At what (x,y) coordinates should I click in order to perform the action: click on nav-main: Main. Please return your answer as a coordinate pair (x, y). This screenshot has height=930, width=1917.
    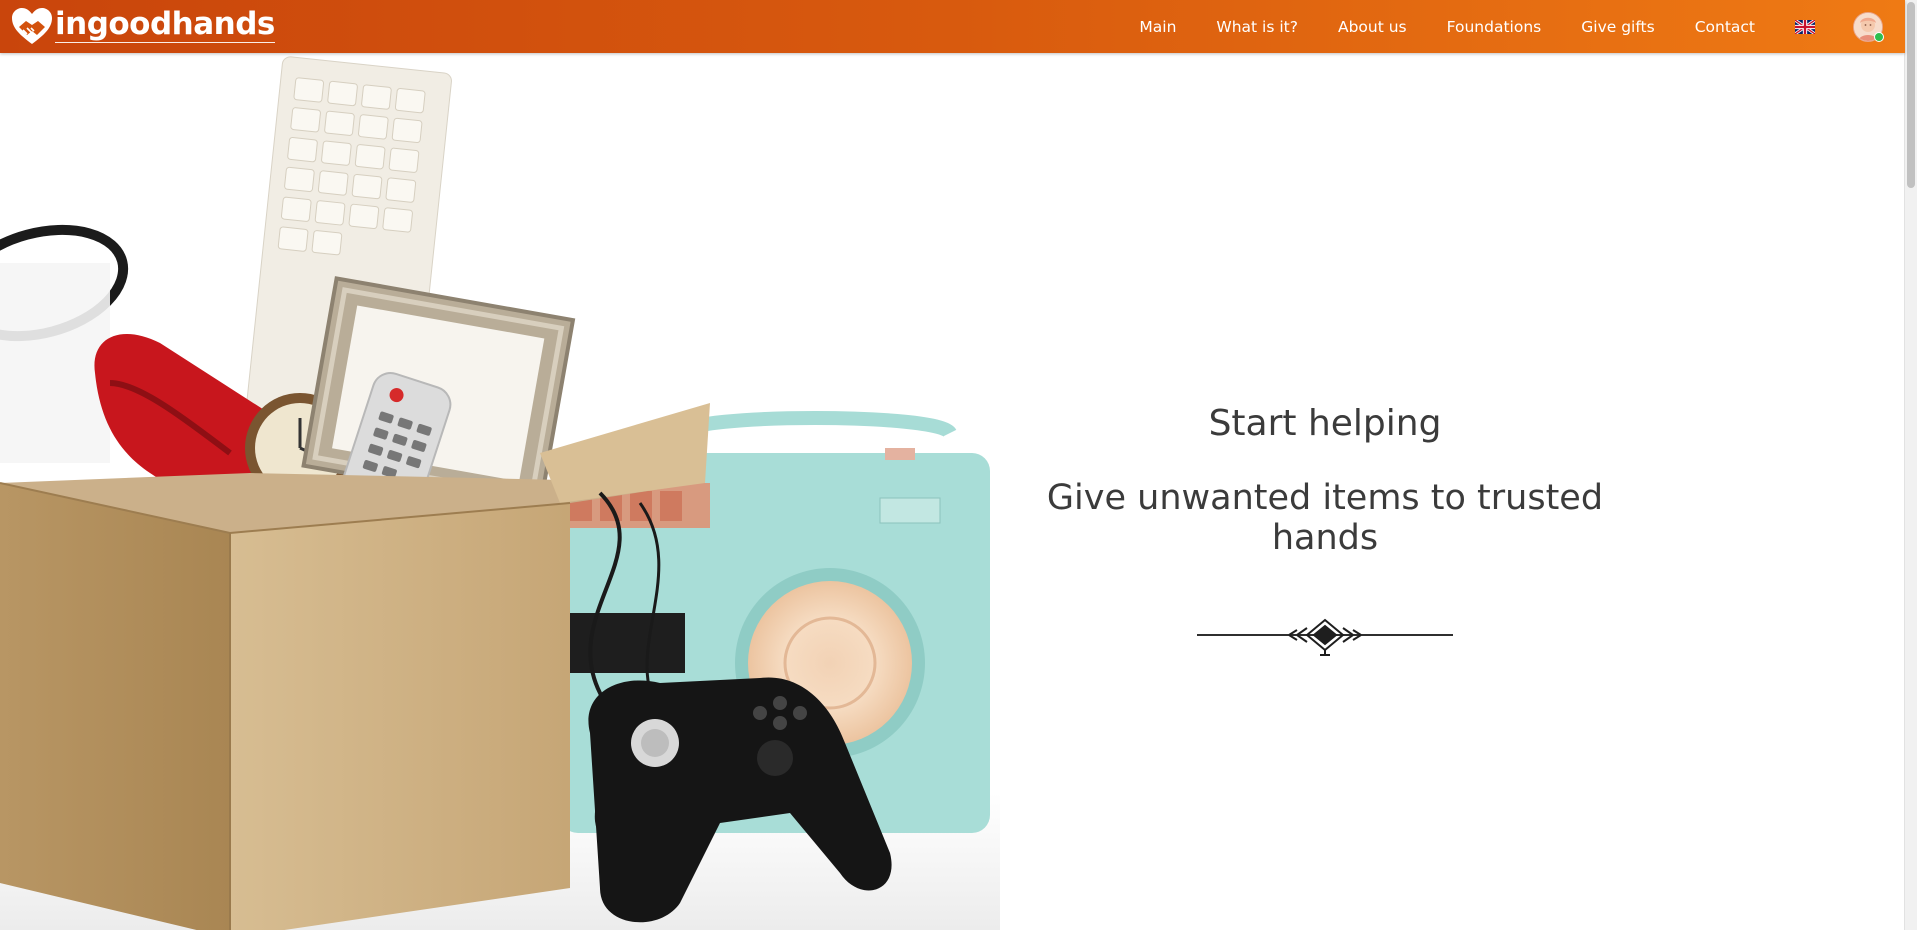
    Looking at the image, I should click on (1157, 27).